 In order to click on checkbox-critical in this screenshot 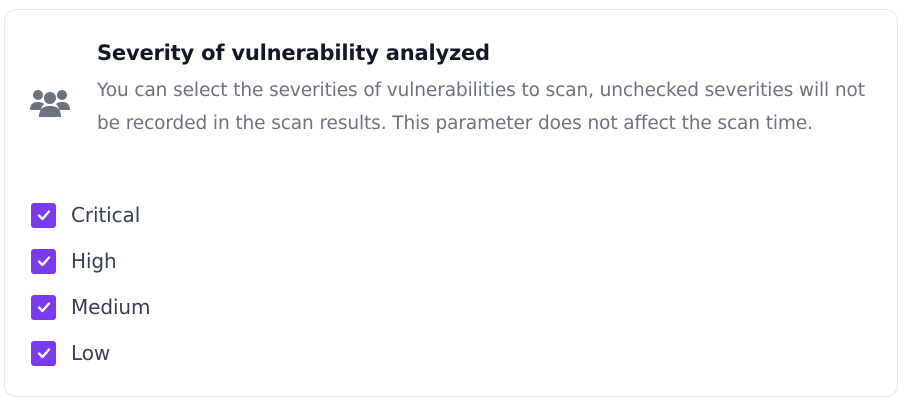, I will do `click(43, 215)`.